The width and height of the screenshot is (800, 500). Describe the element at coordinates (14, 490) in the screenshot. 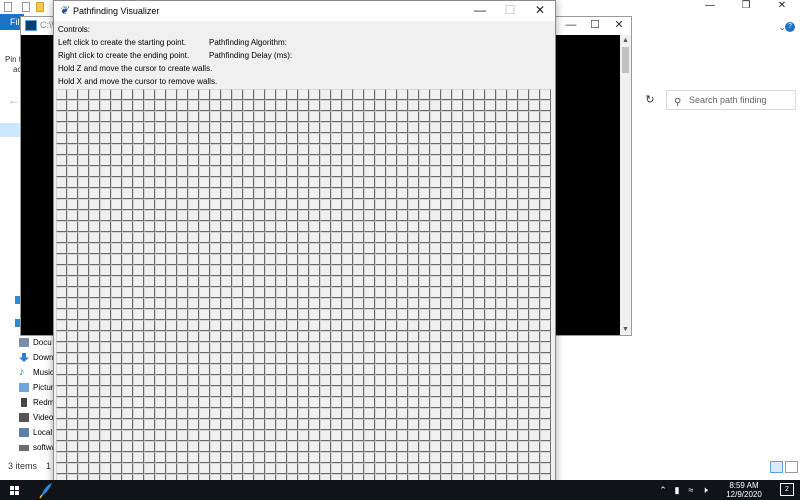

I see `start-button` at that location.